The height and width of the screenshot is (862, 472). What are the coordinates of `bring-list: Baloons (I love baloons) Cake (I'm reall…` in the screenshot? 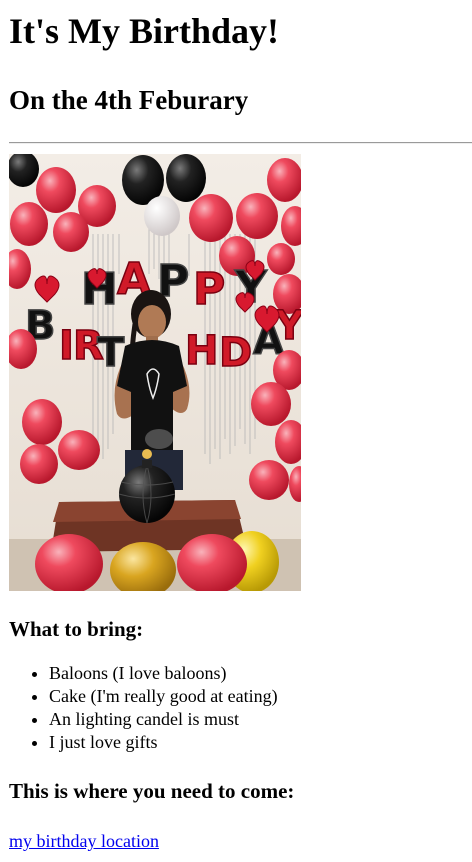 It's located at (236, 708).